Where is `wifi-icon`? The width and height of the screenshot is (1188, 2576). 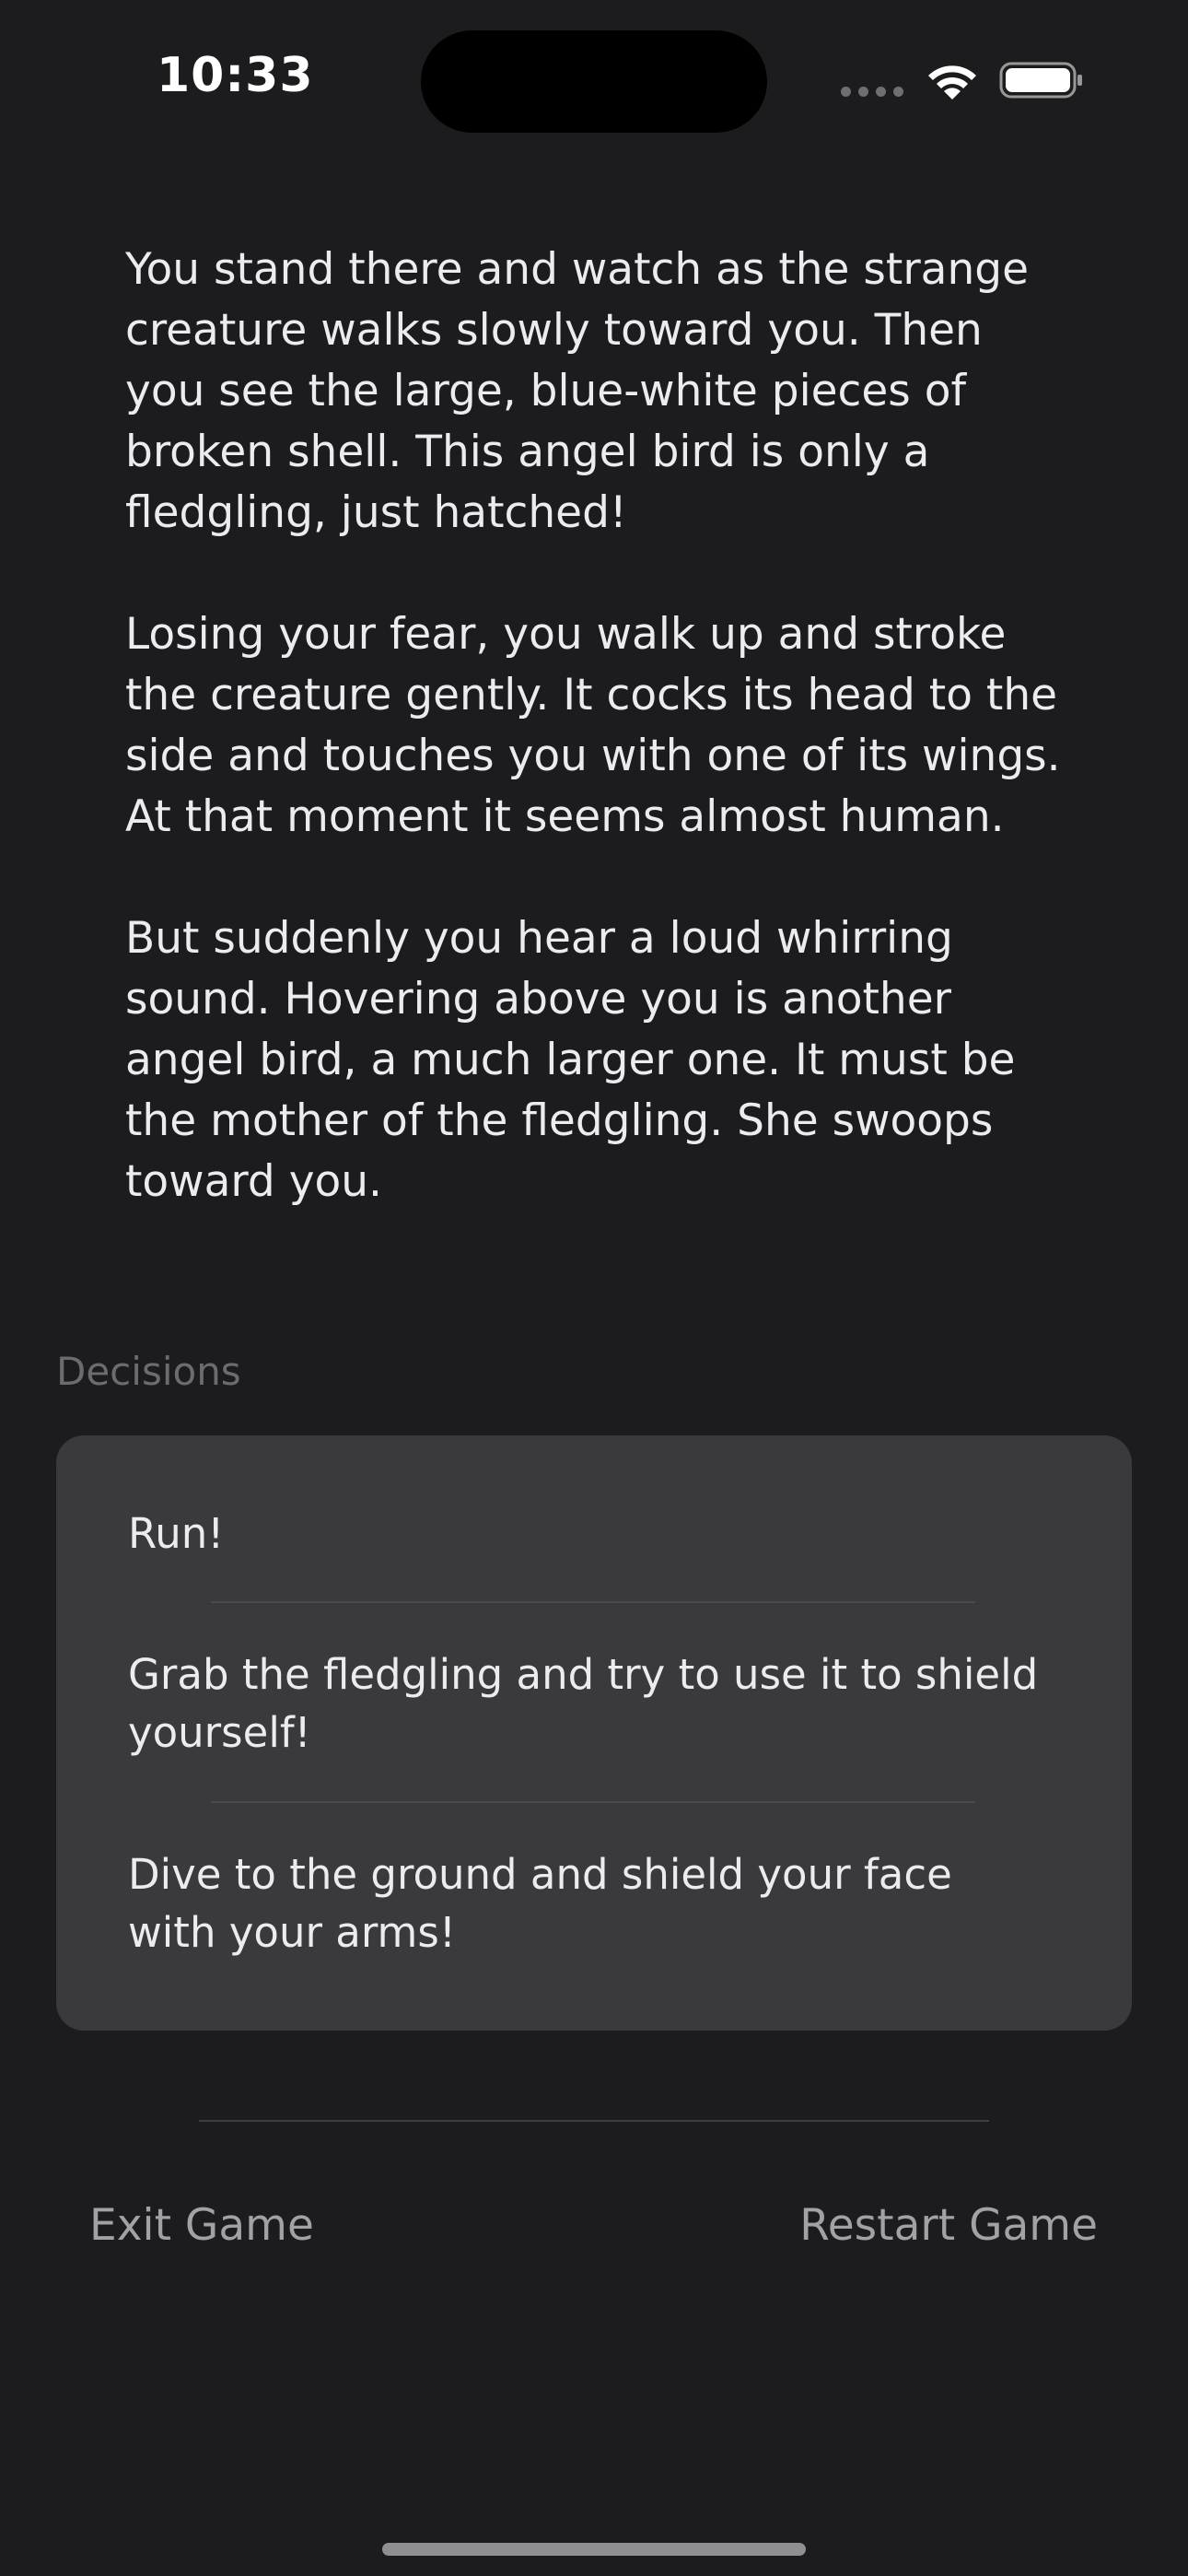 wifi-icon is located at coordinates (952, 82).